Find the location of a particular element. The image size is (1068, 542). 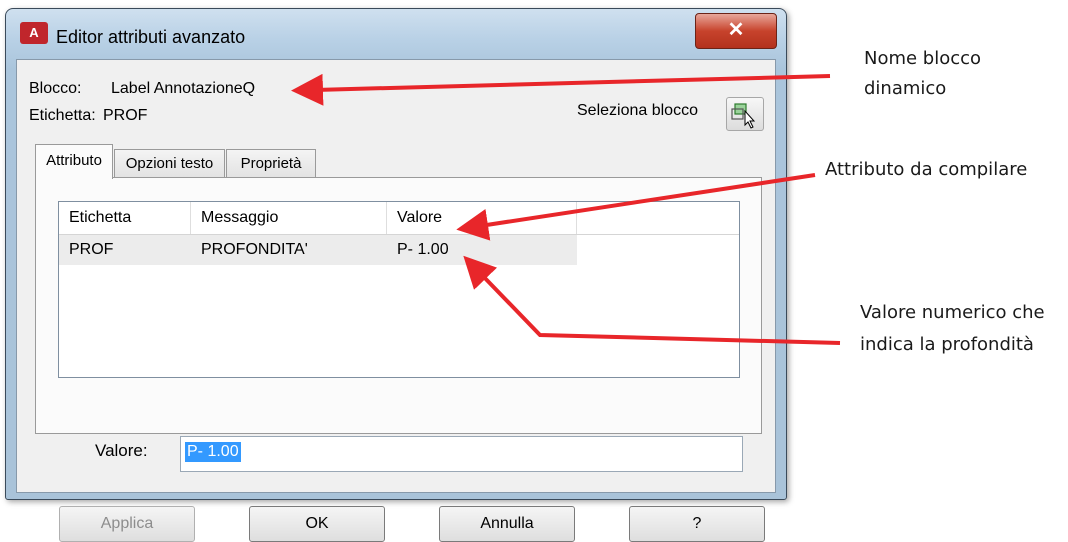

apply-button: Applica is located at coordinates (127, 524).